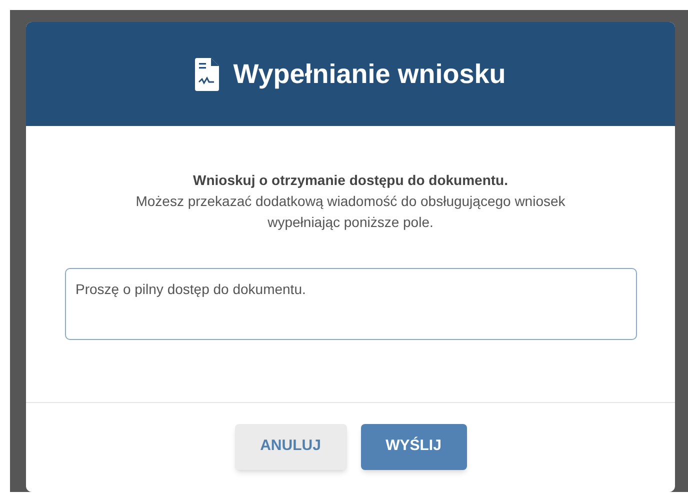 The width and height of the screenshot is (688, 497). I want to click on send-button: WYŚLIJ, so click(413, 447).